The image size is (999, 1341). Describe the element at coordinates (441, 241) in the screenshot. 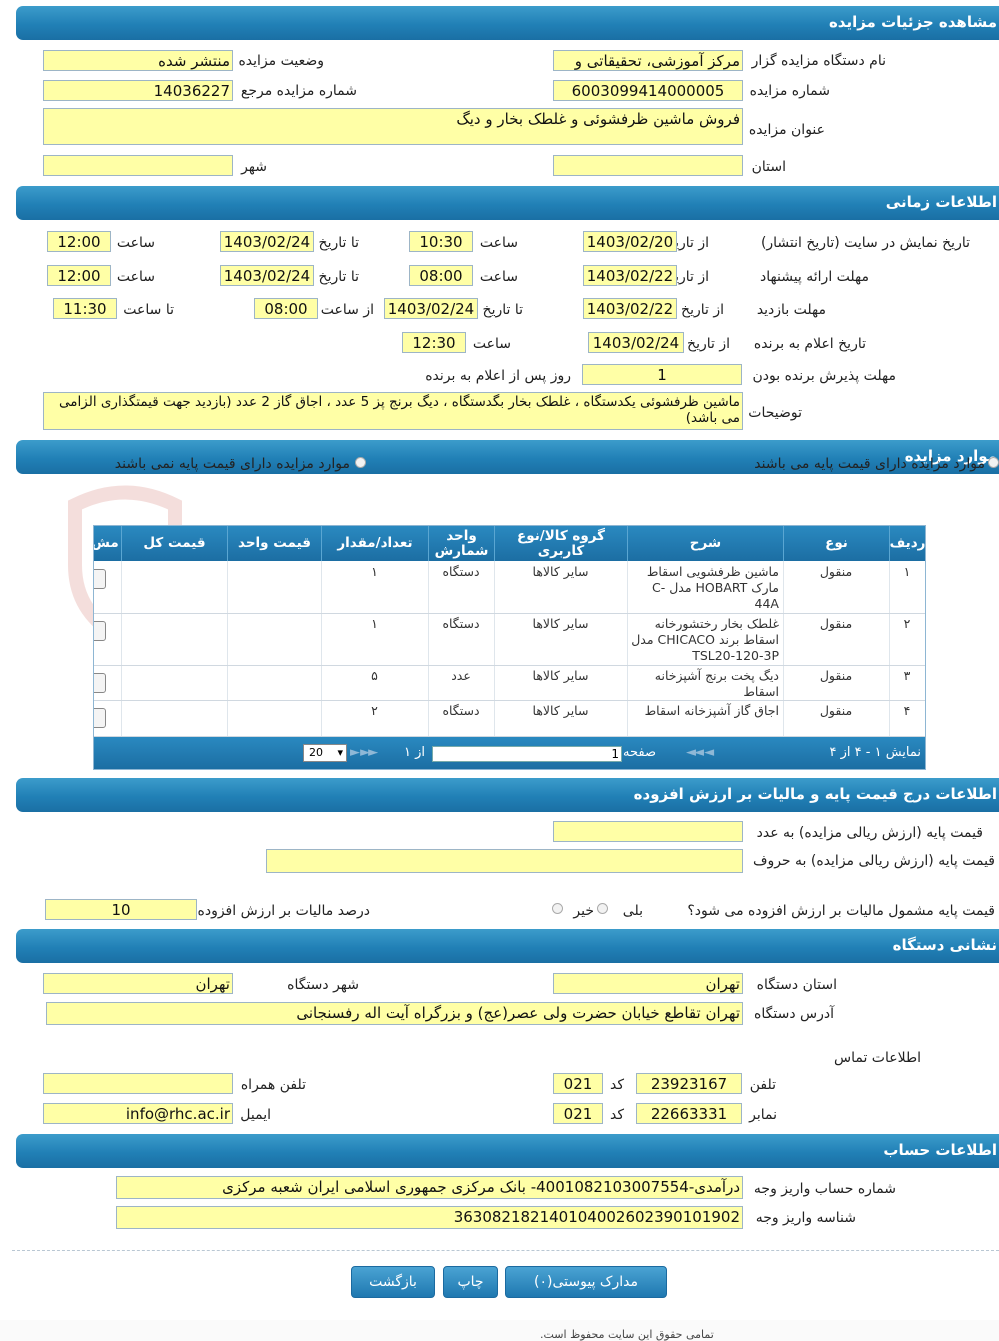

I see `display-from-time: 10:30` at that location.